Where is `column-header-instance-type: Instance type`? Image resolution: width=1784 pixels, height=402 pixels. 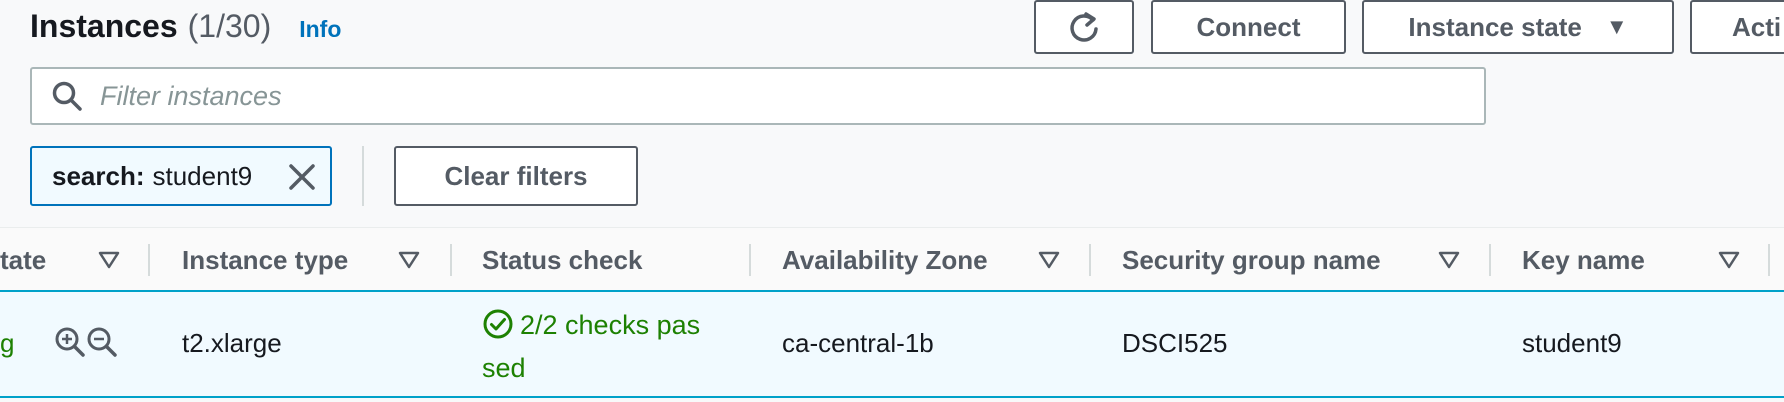 column-header-instance-type: Instance type is located at coordinates (265, 260).